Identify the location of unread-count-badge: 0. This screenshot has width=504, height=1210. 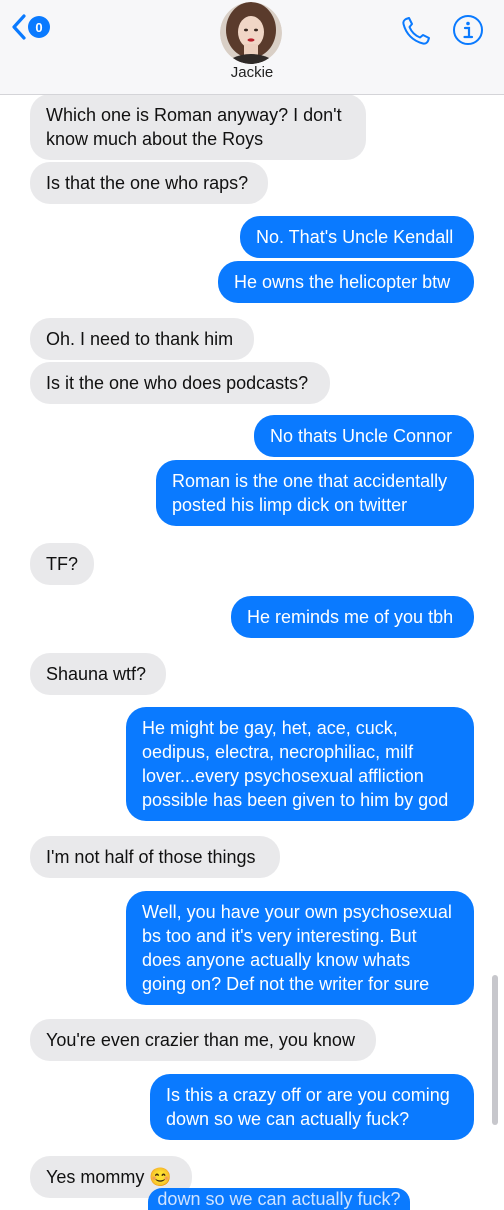
(39, 27).